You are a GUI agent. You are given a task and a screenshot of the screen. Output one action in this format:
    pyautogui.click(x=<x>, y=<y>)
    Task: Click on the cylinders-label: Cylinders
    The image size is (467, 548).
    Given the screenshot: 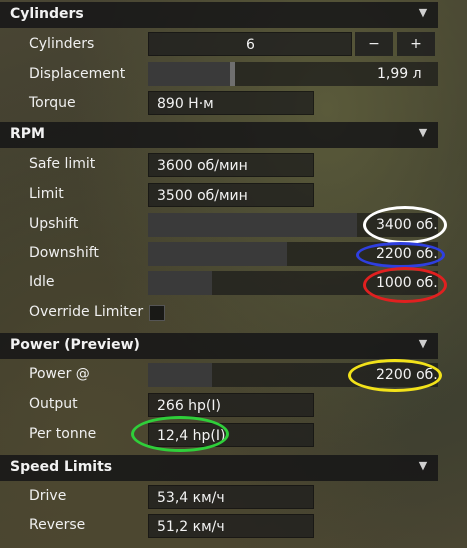 What is the action you would take?
    pyautogui.click(x=62, y=44)
    